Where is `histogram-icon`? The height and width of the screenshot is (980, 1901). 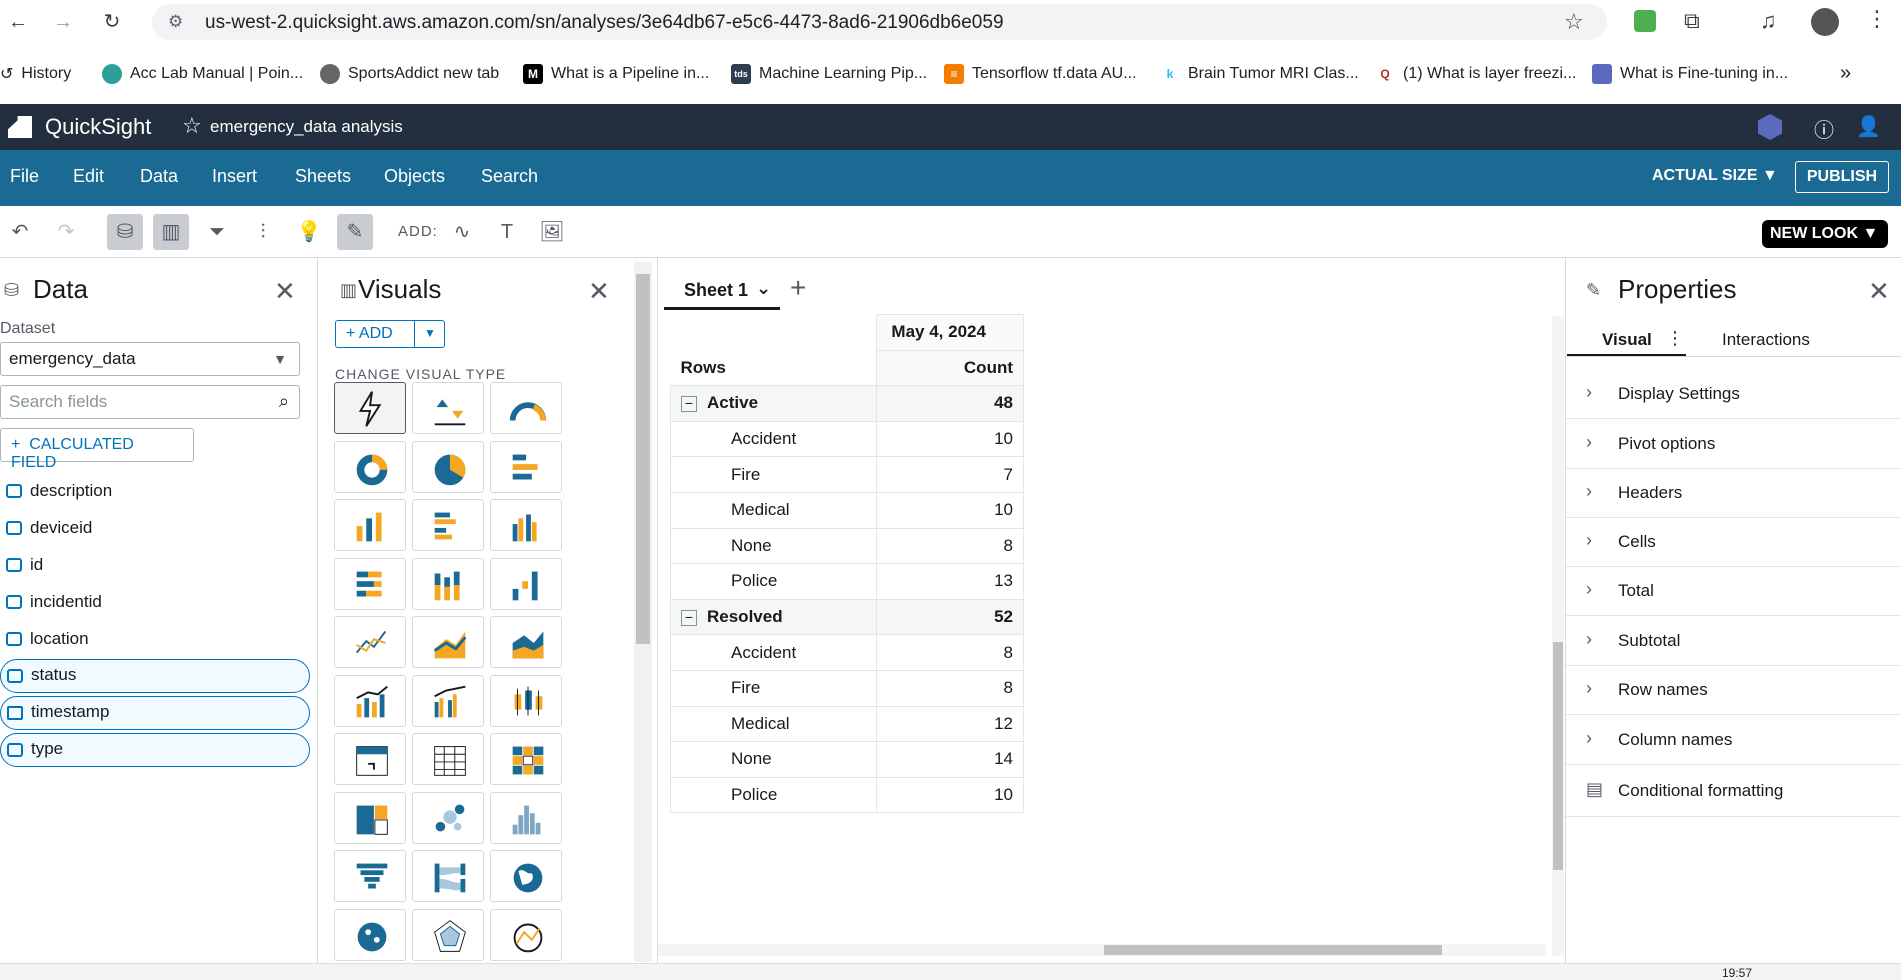 histogram-icon is located at coordinates (526, 817).